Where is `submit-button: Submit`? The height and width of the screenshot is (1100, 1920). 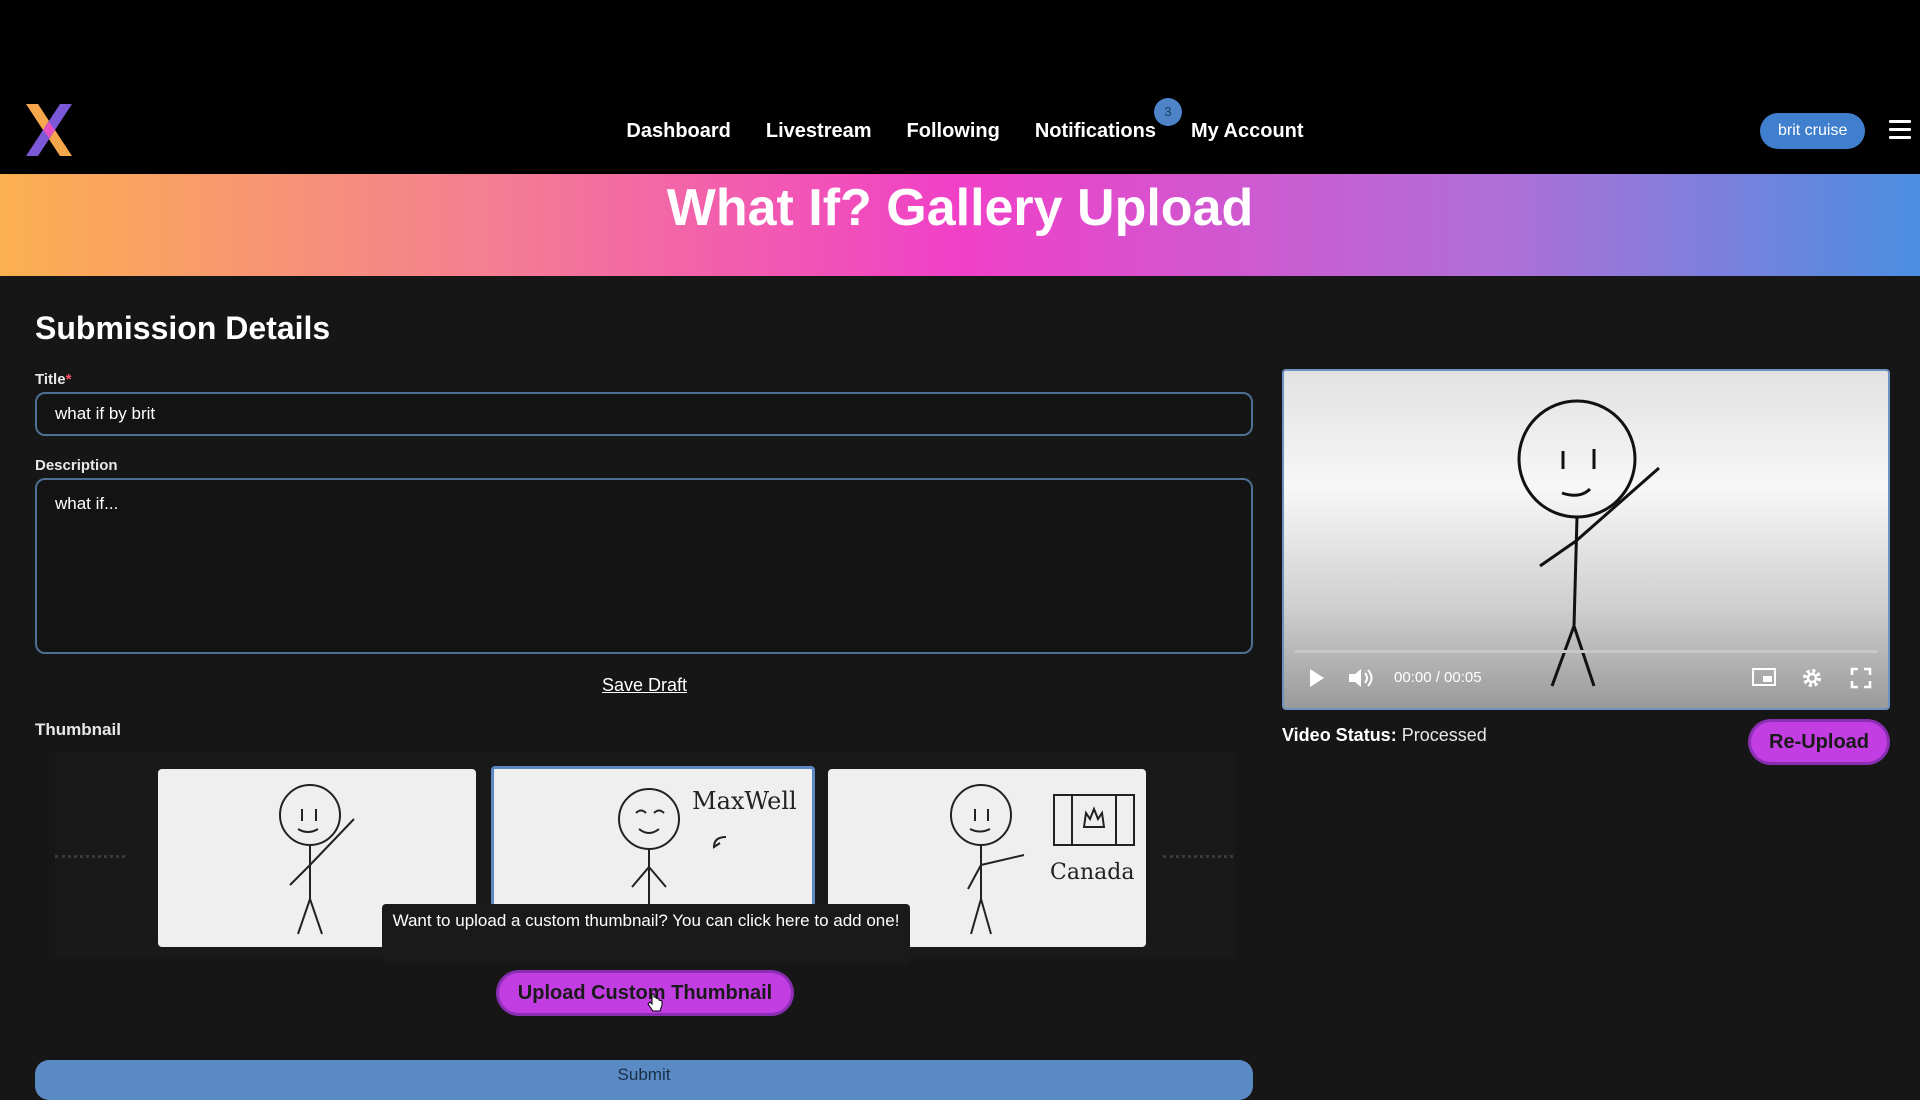 submit-button: Submit is located at coordinates (644, 1080).